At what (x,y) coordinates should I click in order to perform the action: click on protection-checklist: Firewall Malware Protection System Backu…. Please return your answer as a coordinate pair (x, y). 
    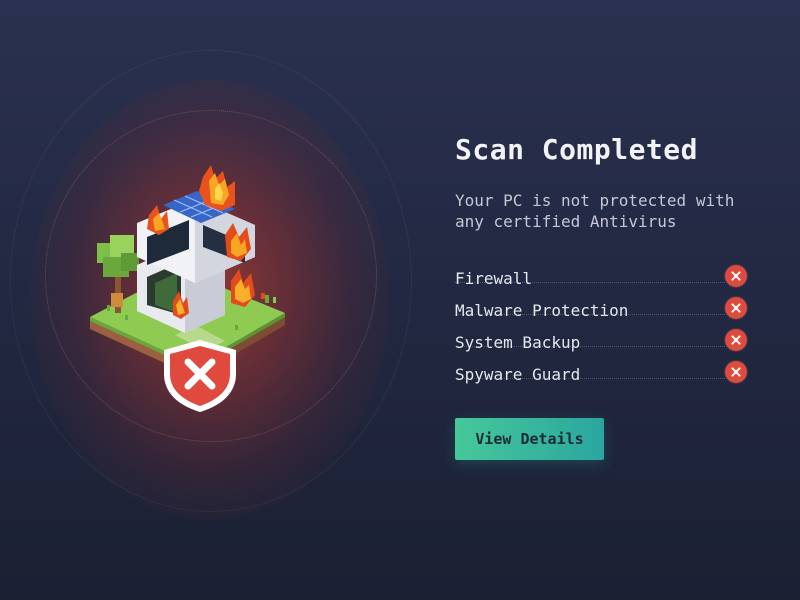
    Looking at the image, I should click on (615, 326).